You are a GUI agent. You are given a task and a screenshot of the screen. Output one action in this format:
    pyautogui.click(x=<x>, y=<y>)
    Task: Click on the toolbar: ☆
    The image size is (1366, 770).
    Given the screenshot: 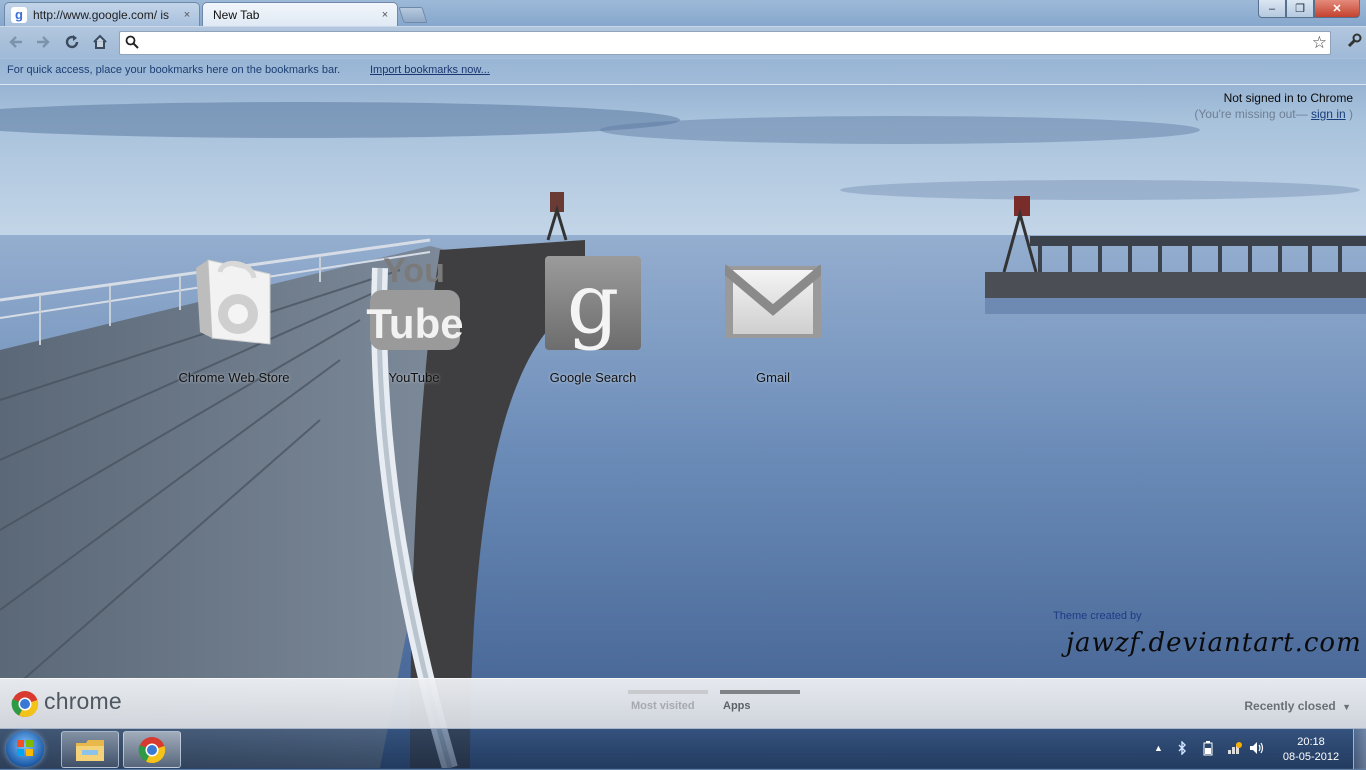 What is the action you would take?
    pyautogui.click(x=683, y=42)
    